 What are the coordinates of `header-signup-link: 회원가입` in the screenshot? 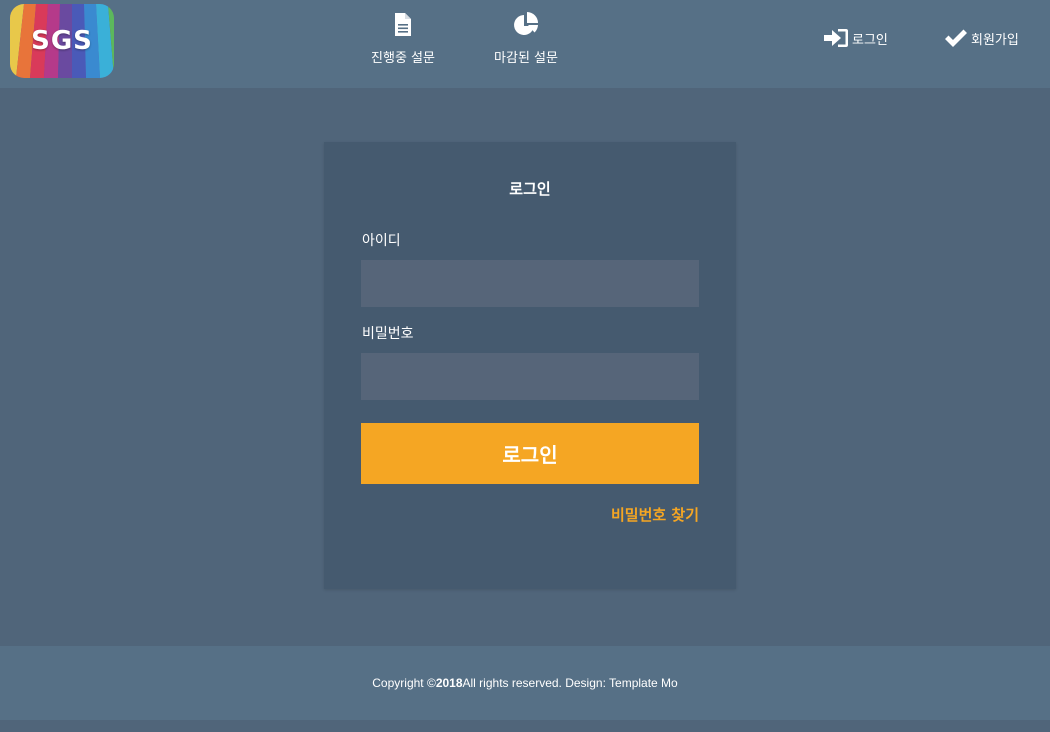 It's located at (981, 38).